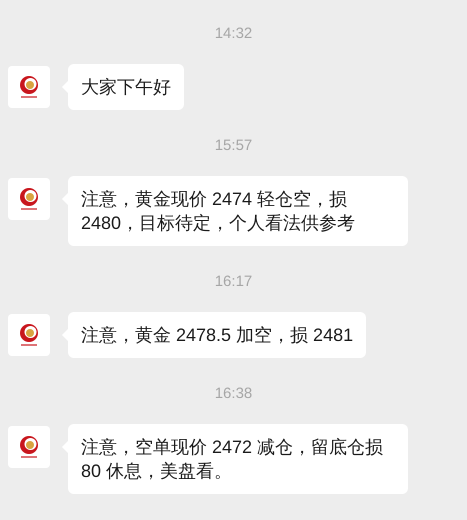  I want to click on message-bubble: 注意，黄金 2478.5 加空，损 2481, so click(217, 335).